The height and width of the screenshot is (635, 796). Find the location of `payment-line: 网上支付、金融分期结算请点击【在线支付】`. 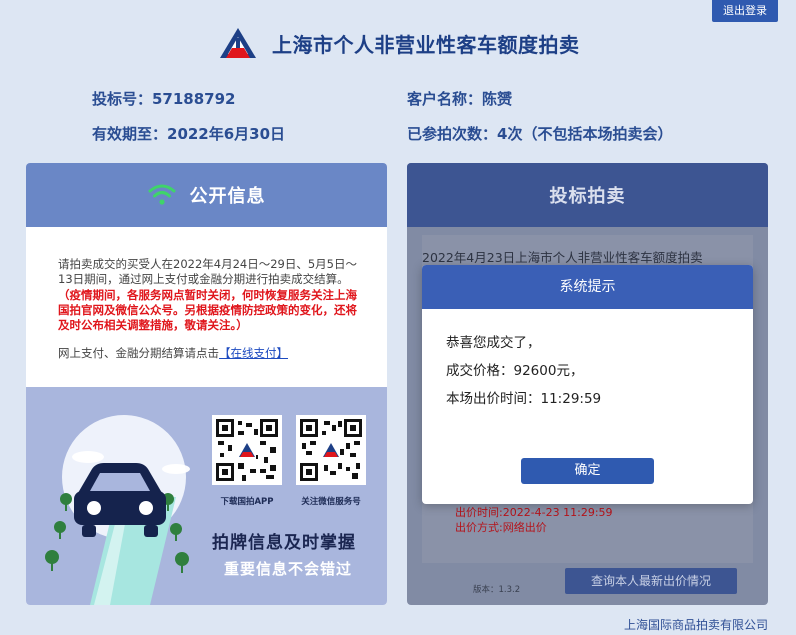

payment-line: 网上支付、金融分期结算请点击【在线支付】 is located at coordinates (208, 353).